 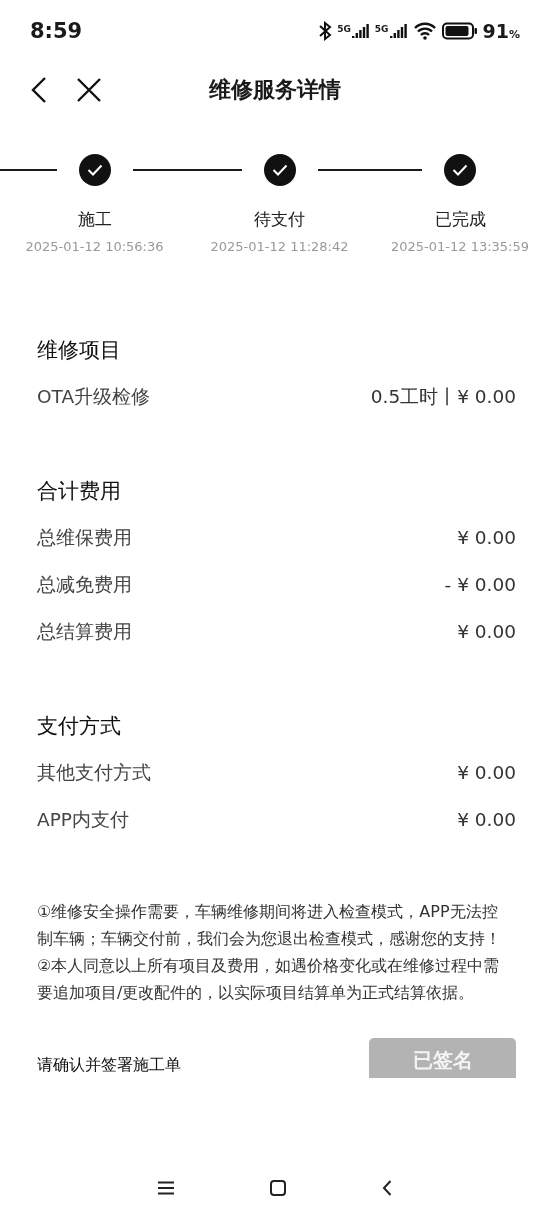 I want to click on notice-text: ②本人同意以上所有项目及费用，如遇价格变化或在维修过程中需要追加项目/更改配件的，以实际项目结算单为正式结算依据。, so click(x=269, y=979).